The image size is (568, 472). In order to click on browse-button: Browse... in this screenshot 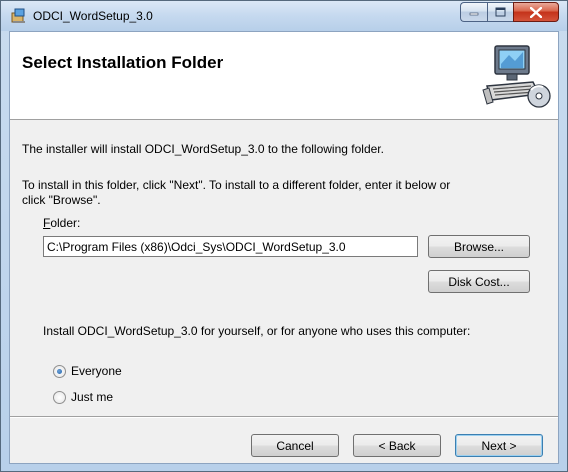, I will do `click(479, 246)`.